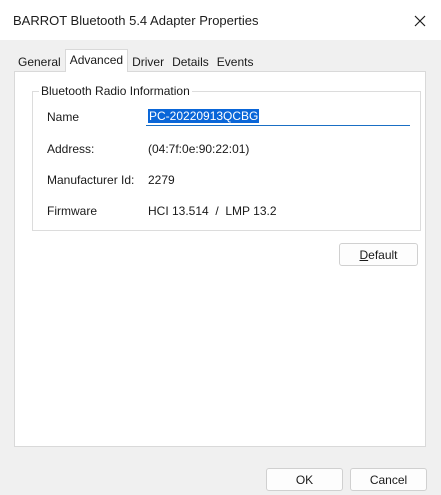 The width and height of the screenshot is (441, 495). Describe the element at coordinates (190, 62) in the screenshot. I see `tab-details: Details` at that location.